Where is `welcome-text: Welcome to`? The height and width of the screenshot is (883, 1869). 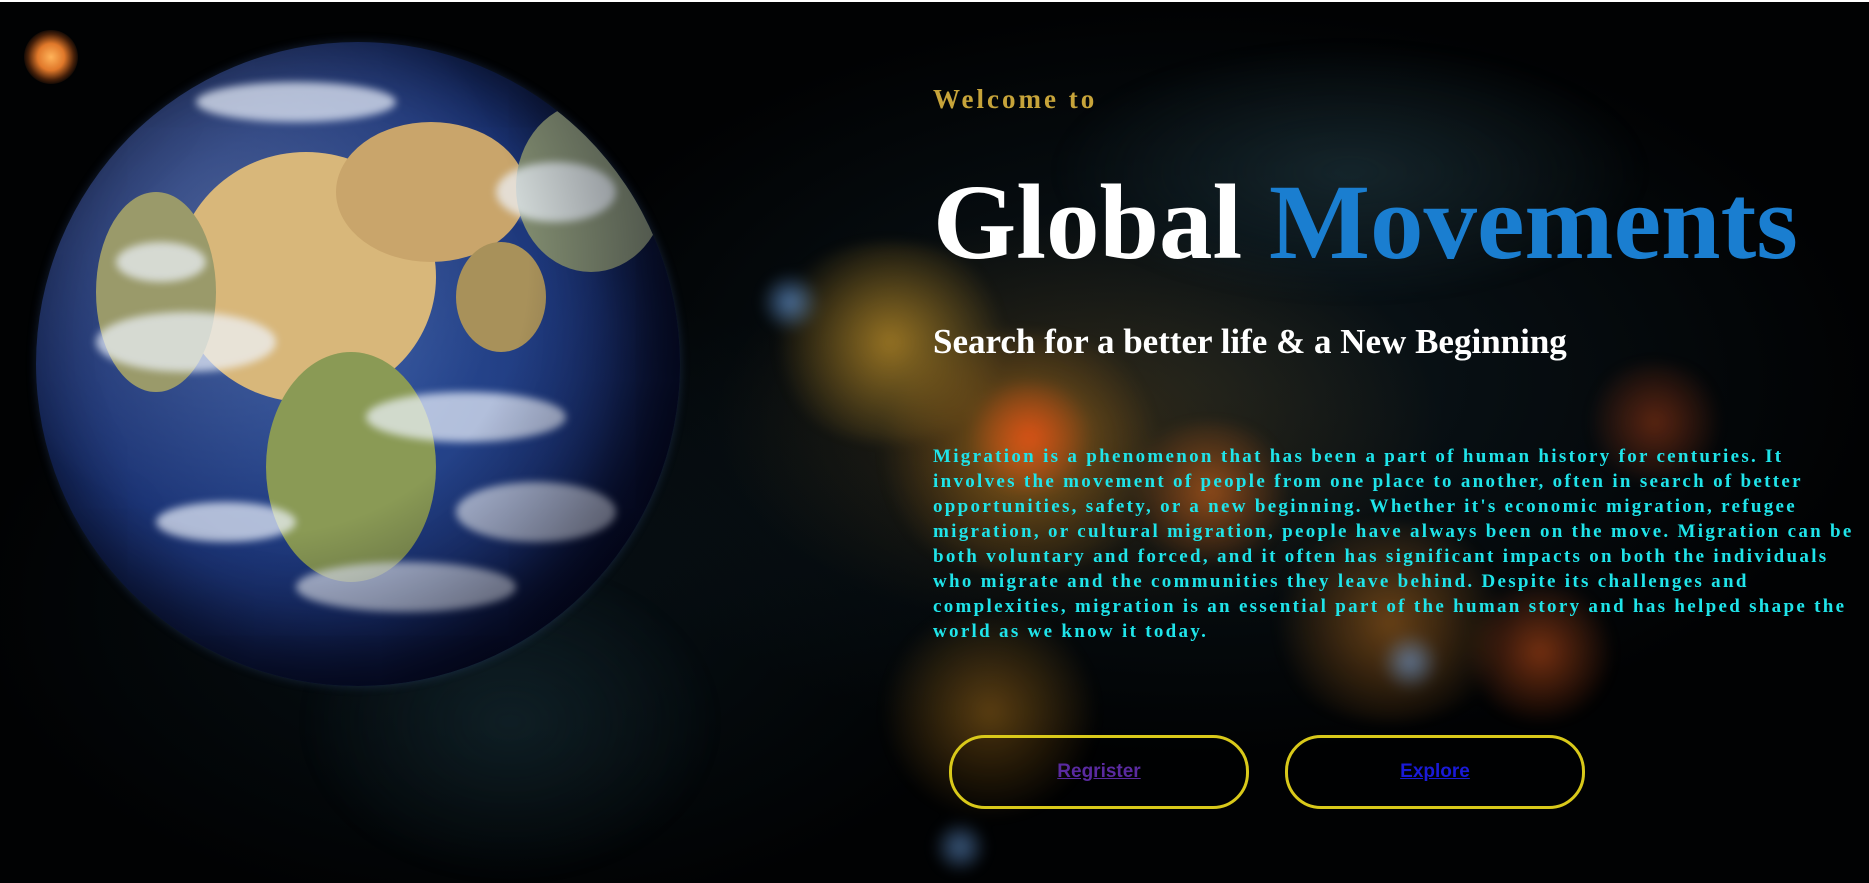 welcome-text: Welcome to is located at coordinates (1015, 99).